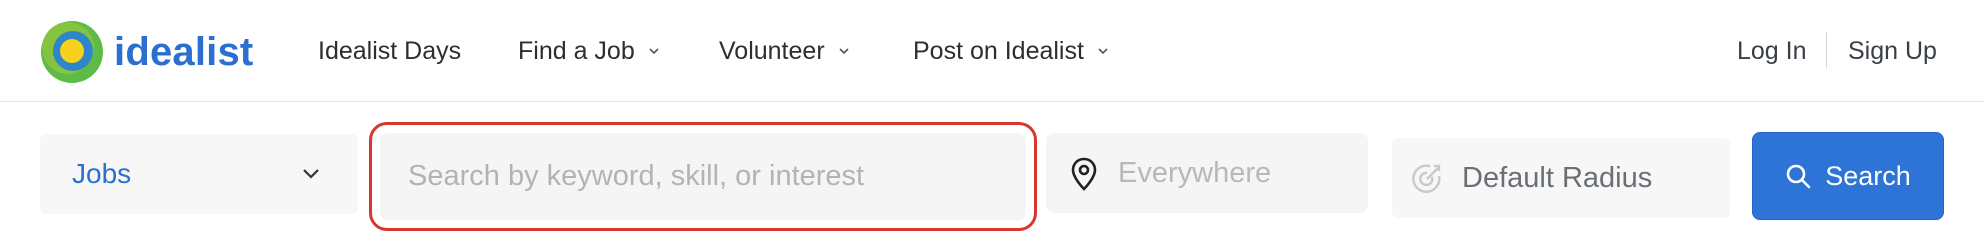  Describe the element at coordinates (772, 50) in the screenshot. I see `nav-item-label: Volunteer` at that location.